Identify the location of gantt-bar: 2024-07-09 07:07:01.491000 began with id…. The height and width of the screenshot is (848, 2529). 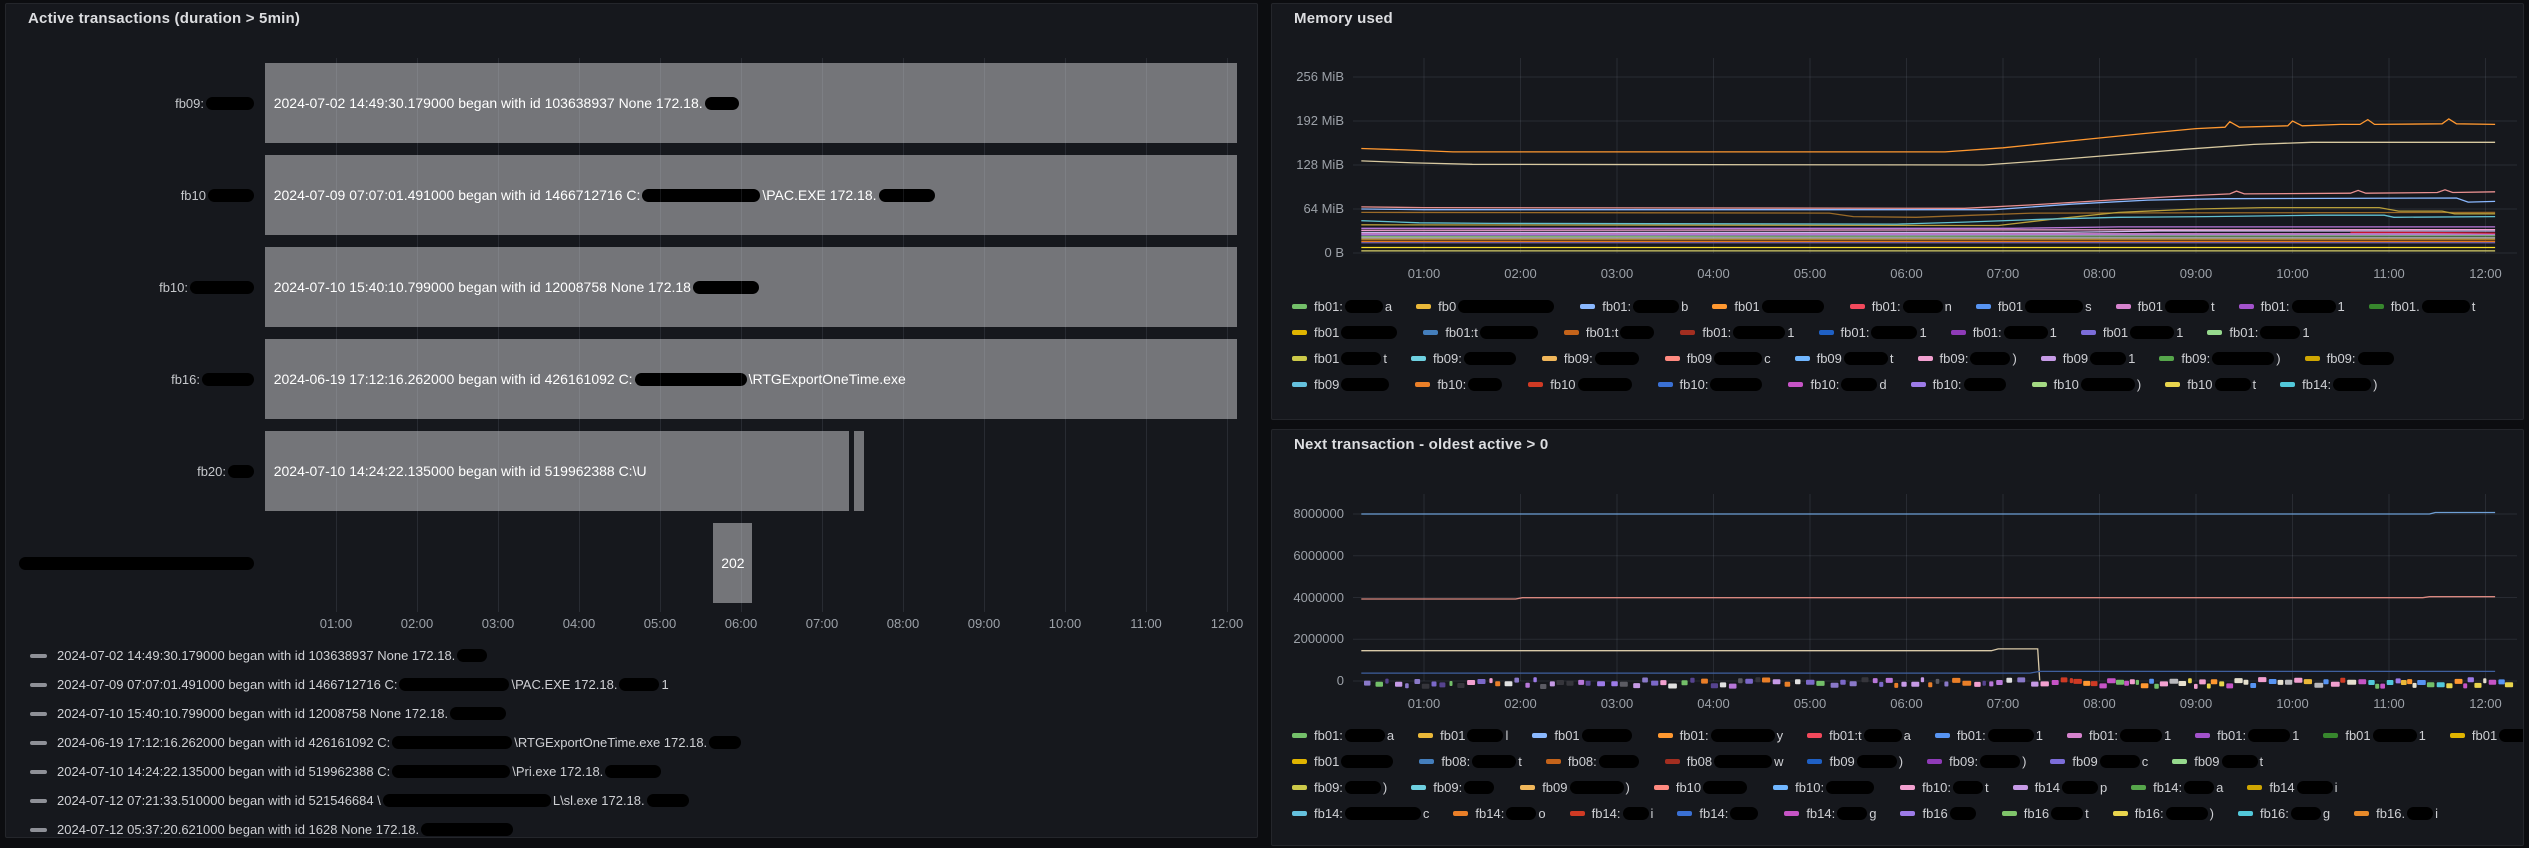
(750, 195).